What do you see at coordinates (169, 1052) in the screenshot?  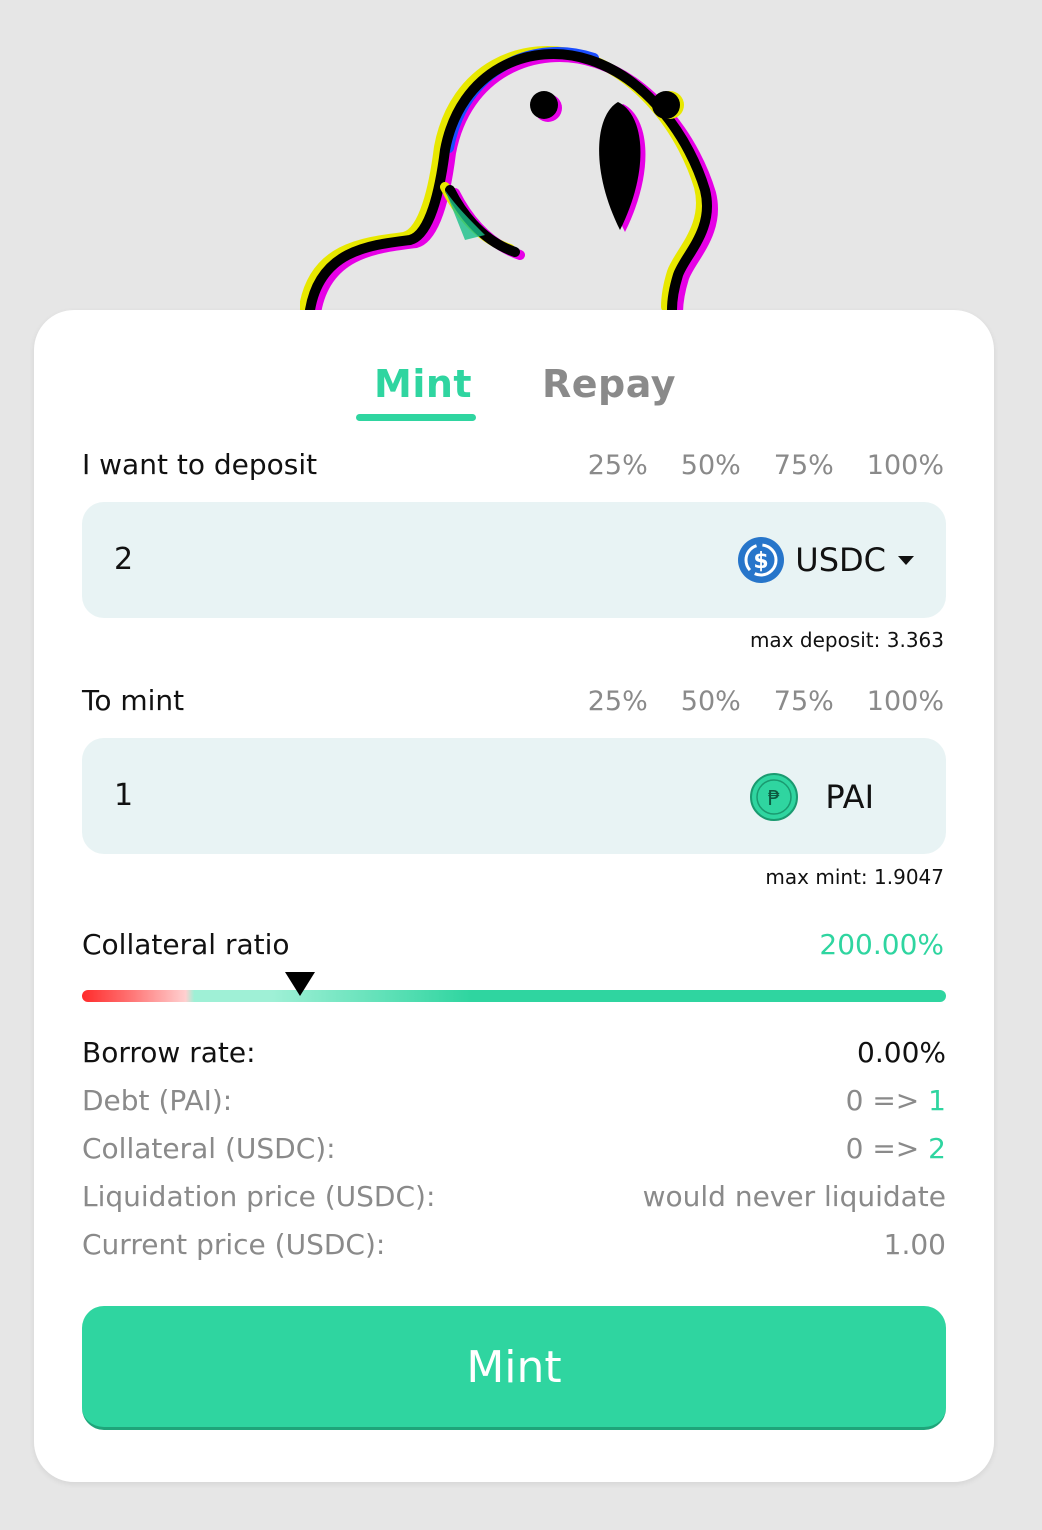 I see `borrow-rate-label: Borrow rate:` at bounding box center [169, 1052].